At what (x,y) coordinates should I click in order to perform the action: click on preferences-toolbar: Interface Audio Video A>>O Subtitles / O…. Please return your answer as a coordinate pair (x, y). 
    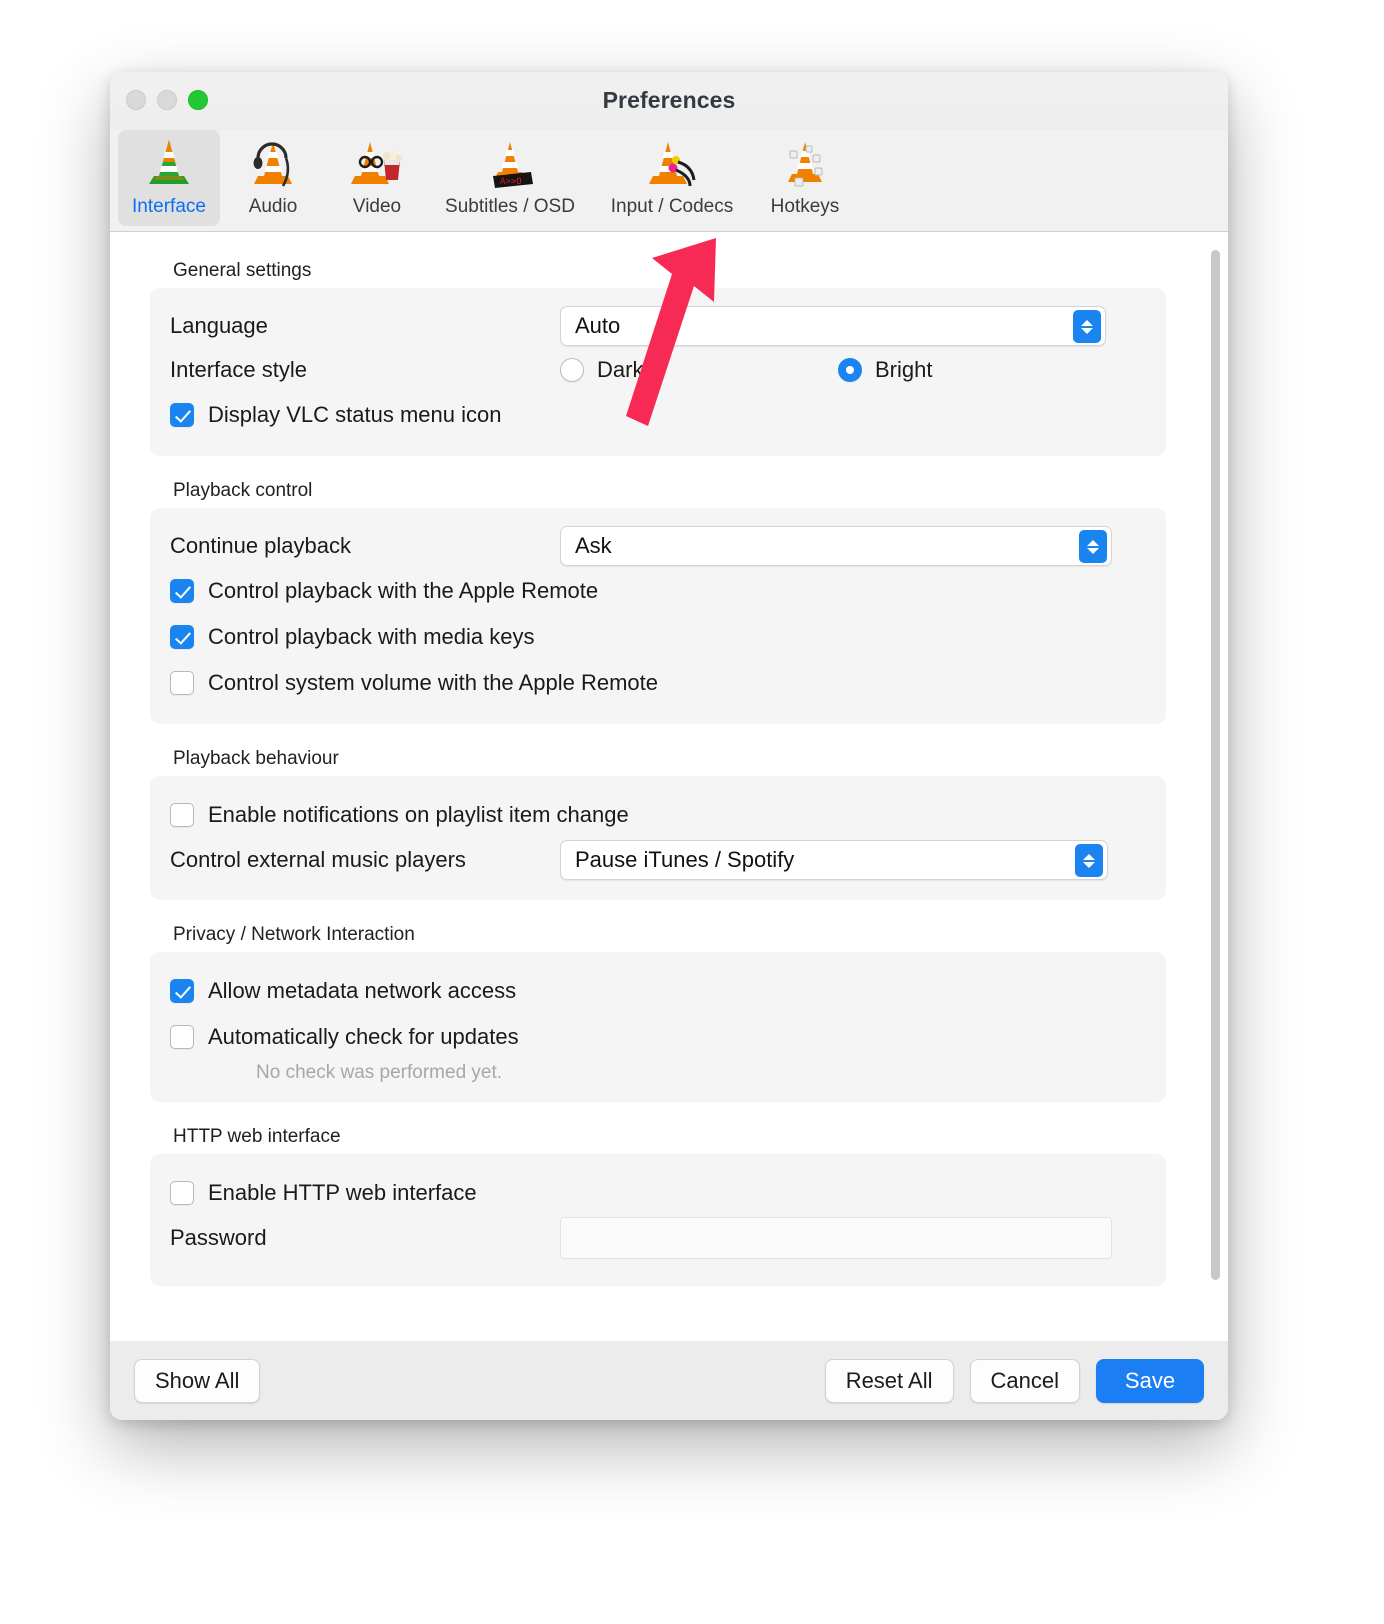
    Looking at the image, I should click on (669, 181).